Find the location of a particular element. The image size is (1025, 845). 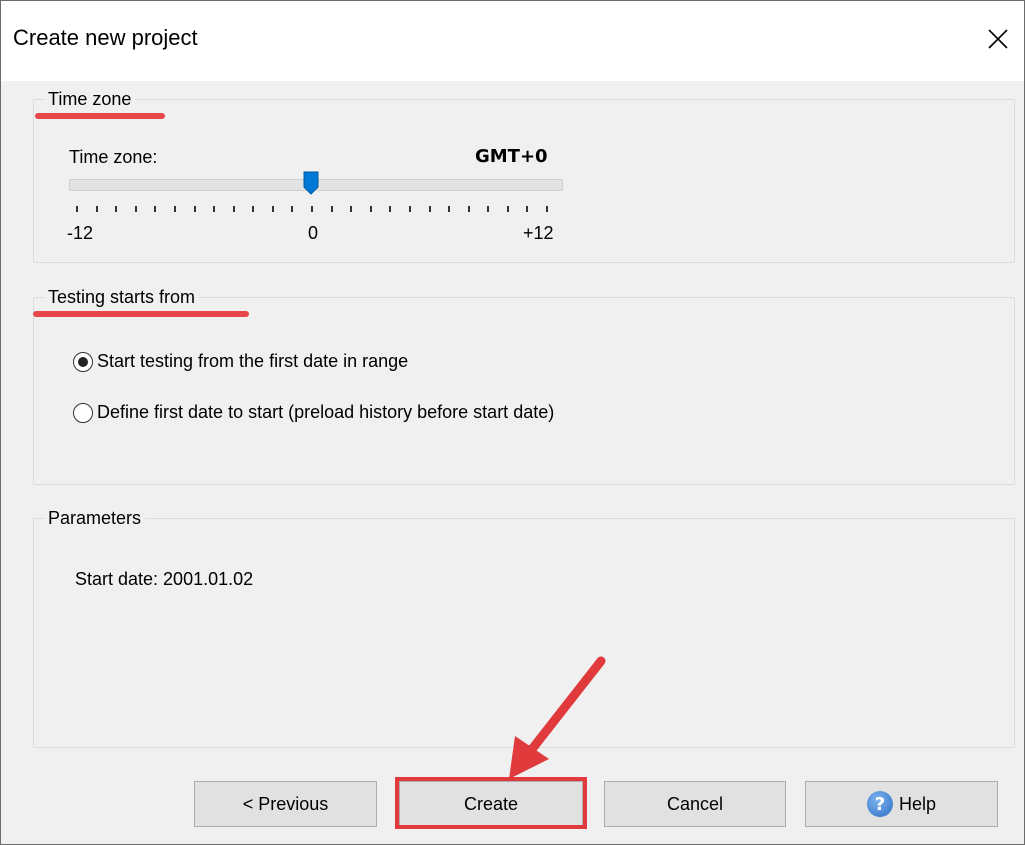

previous-button-label: < Previous is located at coordinates (285, 803).